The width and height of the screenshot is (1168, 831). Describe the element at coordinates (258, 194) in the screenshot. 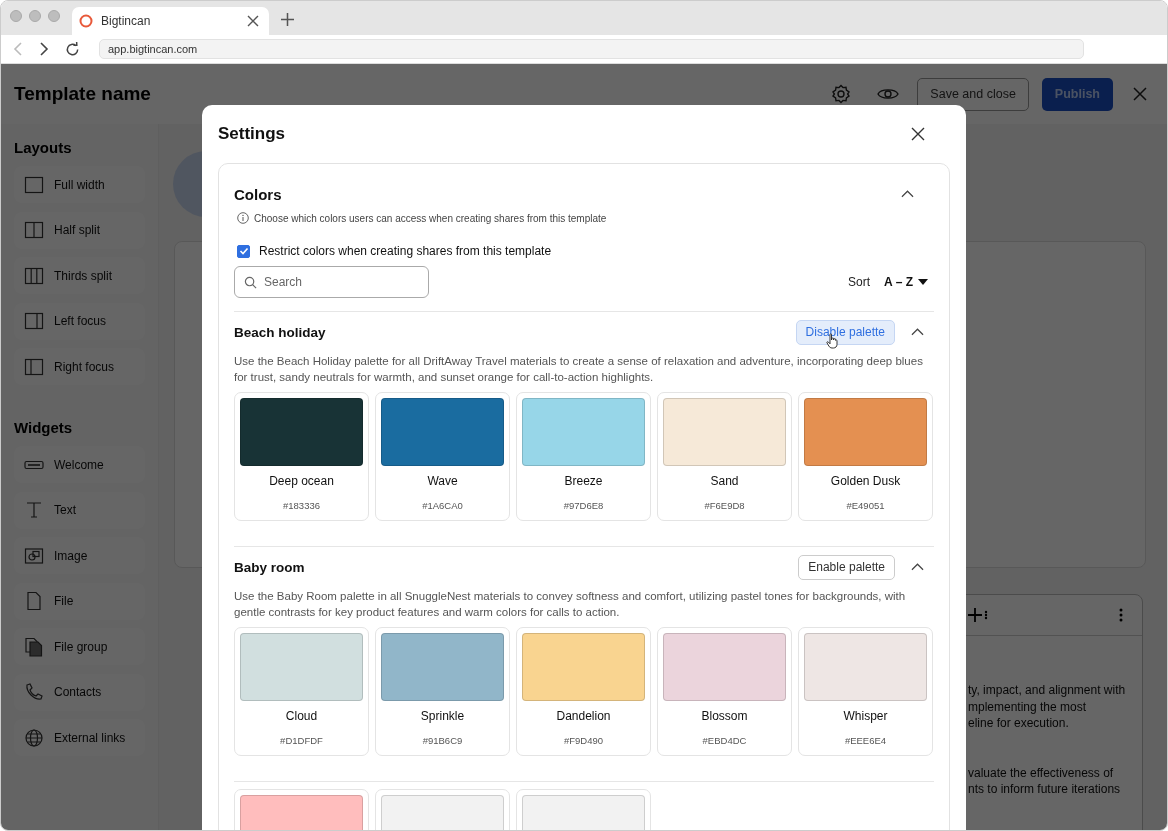

I see `section-title: Colors` at that location.